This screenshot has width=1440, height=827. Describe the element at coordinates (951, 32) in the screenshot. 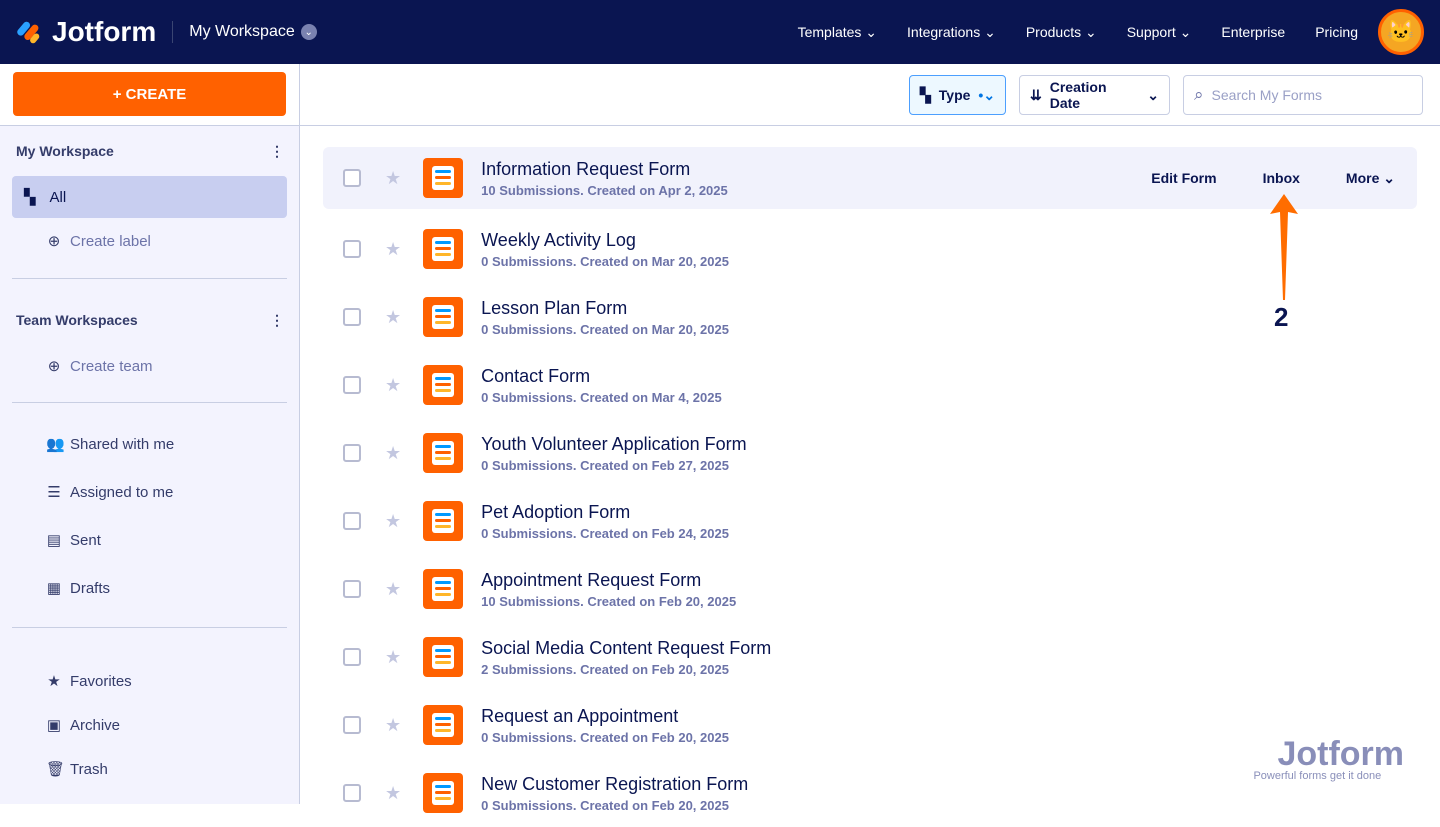

I see `nav-integrations: Integrations ⌄` at that location.